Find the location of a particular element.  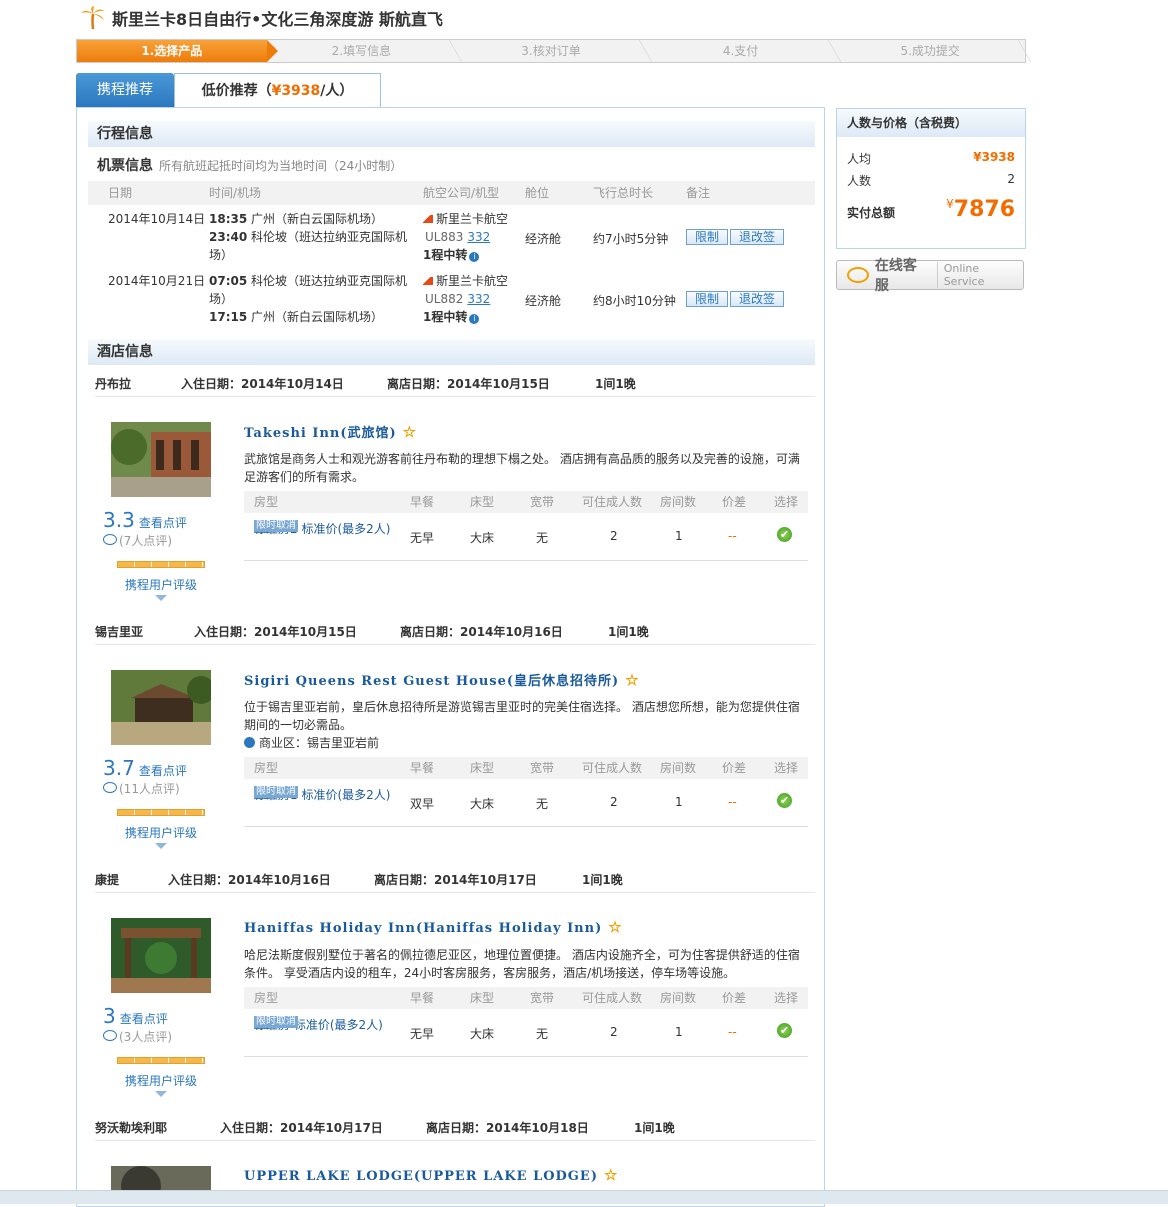

arr-time: 23:40 is located at coordinates (228, 237).